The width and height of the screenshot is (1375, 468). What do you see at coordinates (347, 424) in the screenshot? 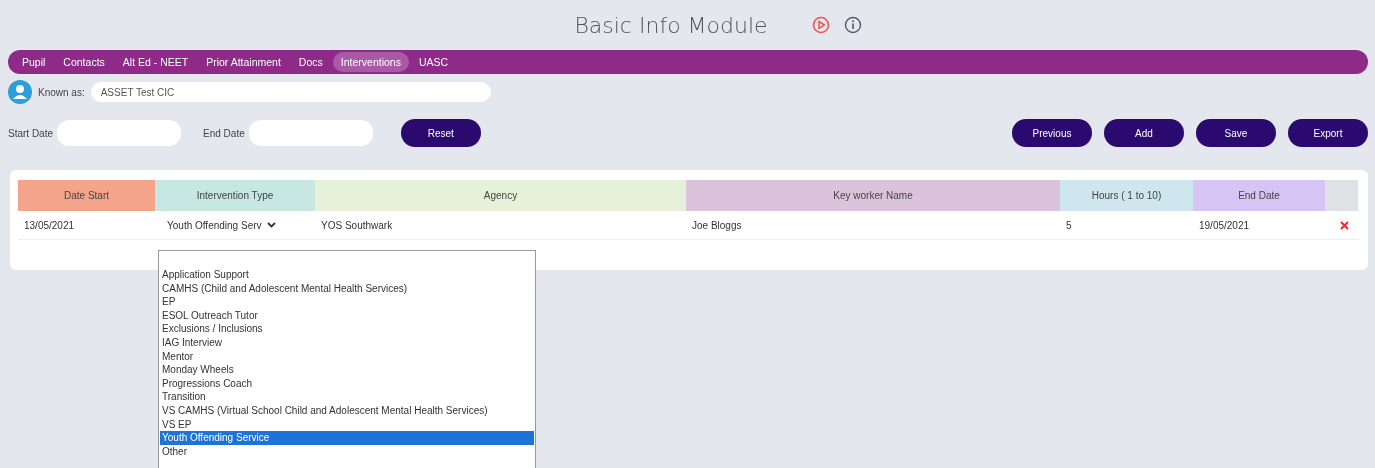
I see `dropdown-option: VS EP` at bounding box center [347, 424].